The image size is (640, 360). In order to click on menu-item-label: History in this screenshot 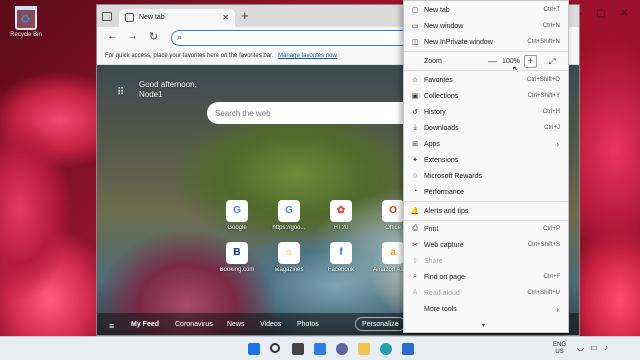, I will do `click(435, 112)`.